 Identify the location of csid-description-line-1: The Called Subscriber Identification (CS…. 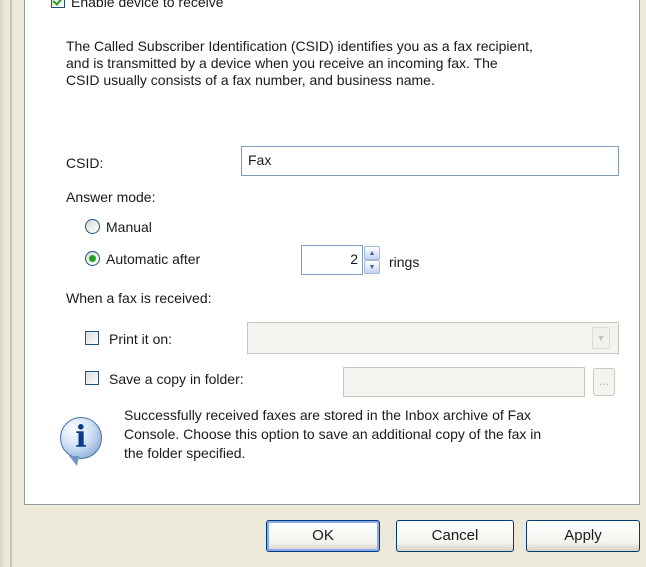
(299, 46).